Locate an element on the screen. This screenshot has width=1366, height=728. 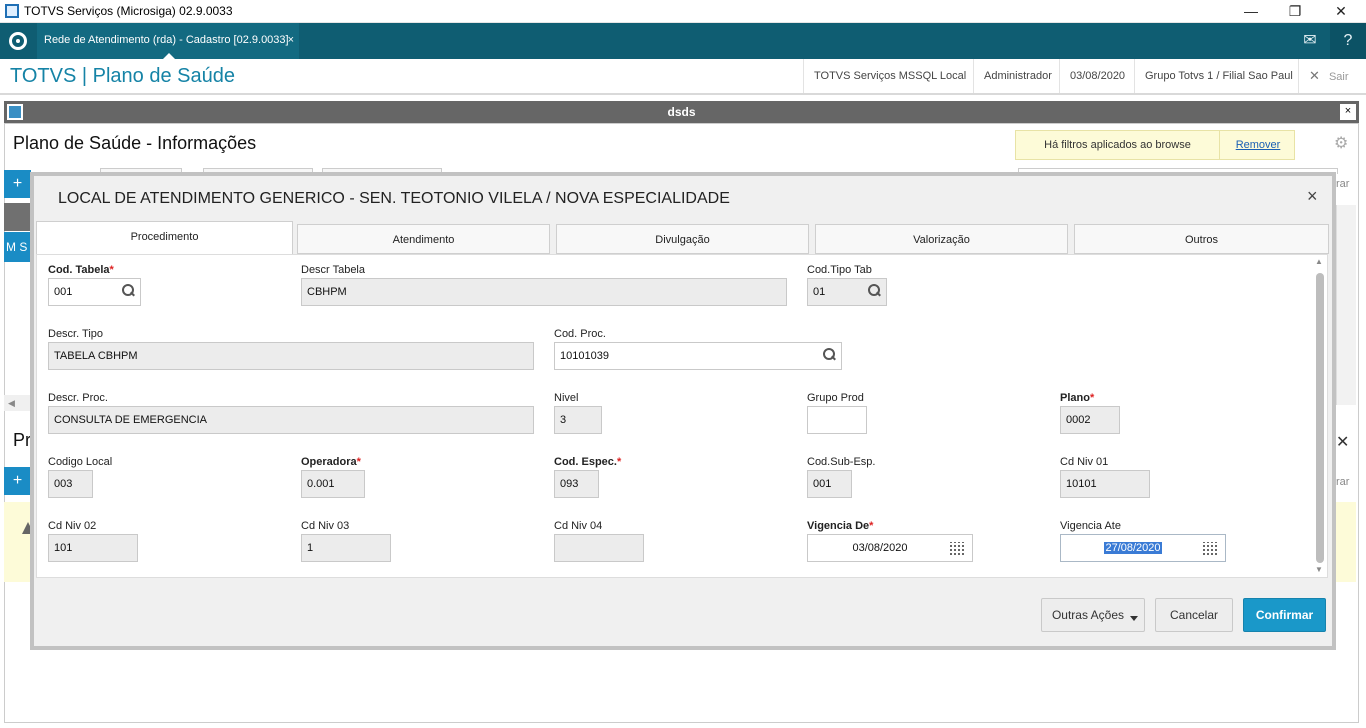
filter-notice-text: Há filtros aplicados ao browse is located at coordinates (1118, 145).